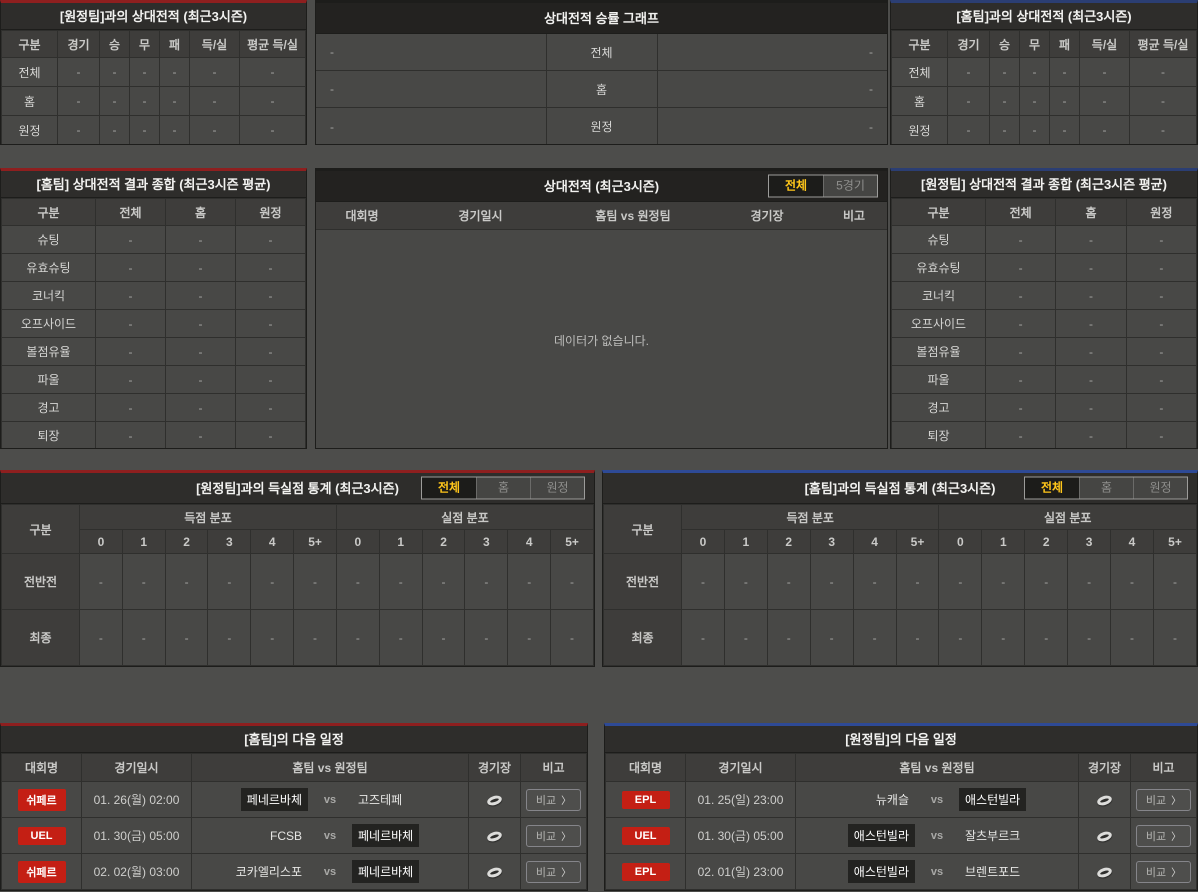 The height and width of the screenshot is (892, 1198). I want to click on home-team: 코카엘리스포, so click(268, 872).